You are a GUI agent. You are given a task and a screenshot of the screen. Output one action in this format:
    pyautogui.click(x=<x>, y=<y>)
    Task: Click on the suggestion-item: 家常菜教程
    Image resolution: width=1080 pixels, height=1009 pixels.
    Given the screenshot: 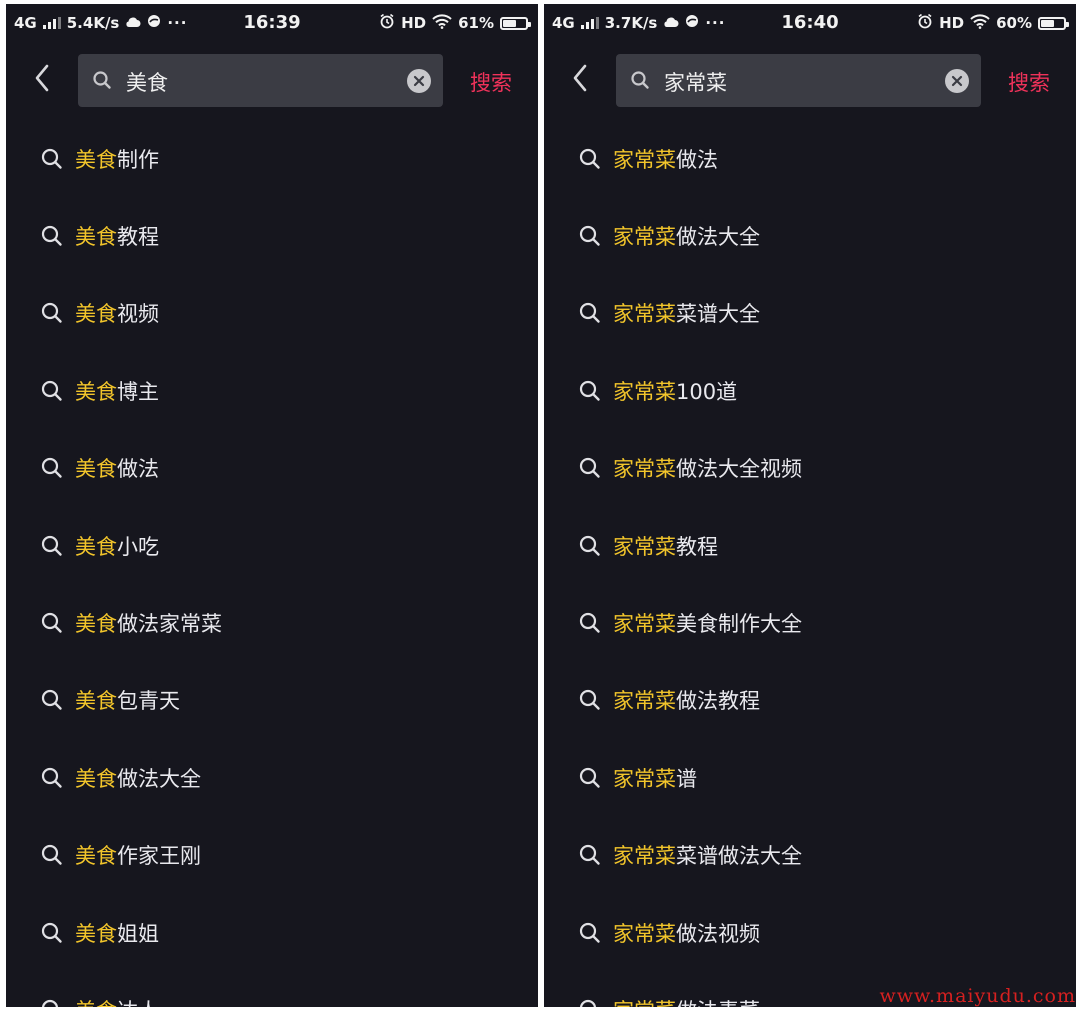 What is the action you would take?
    pyautogui.click(x=810, y=545)
    